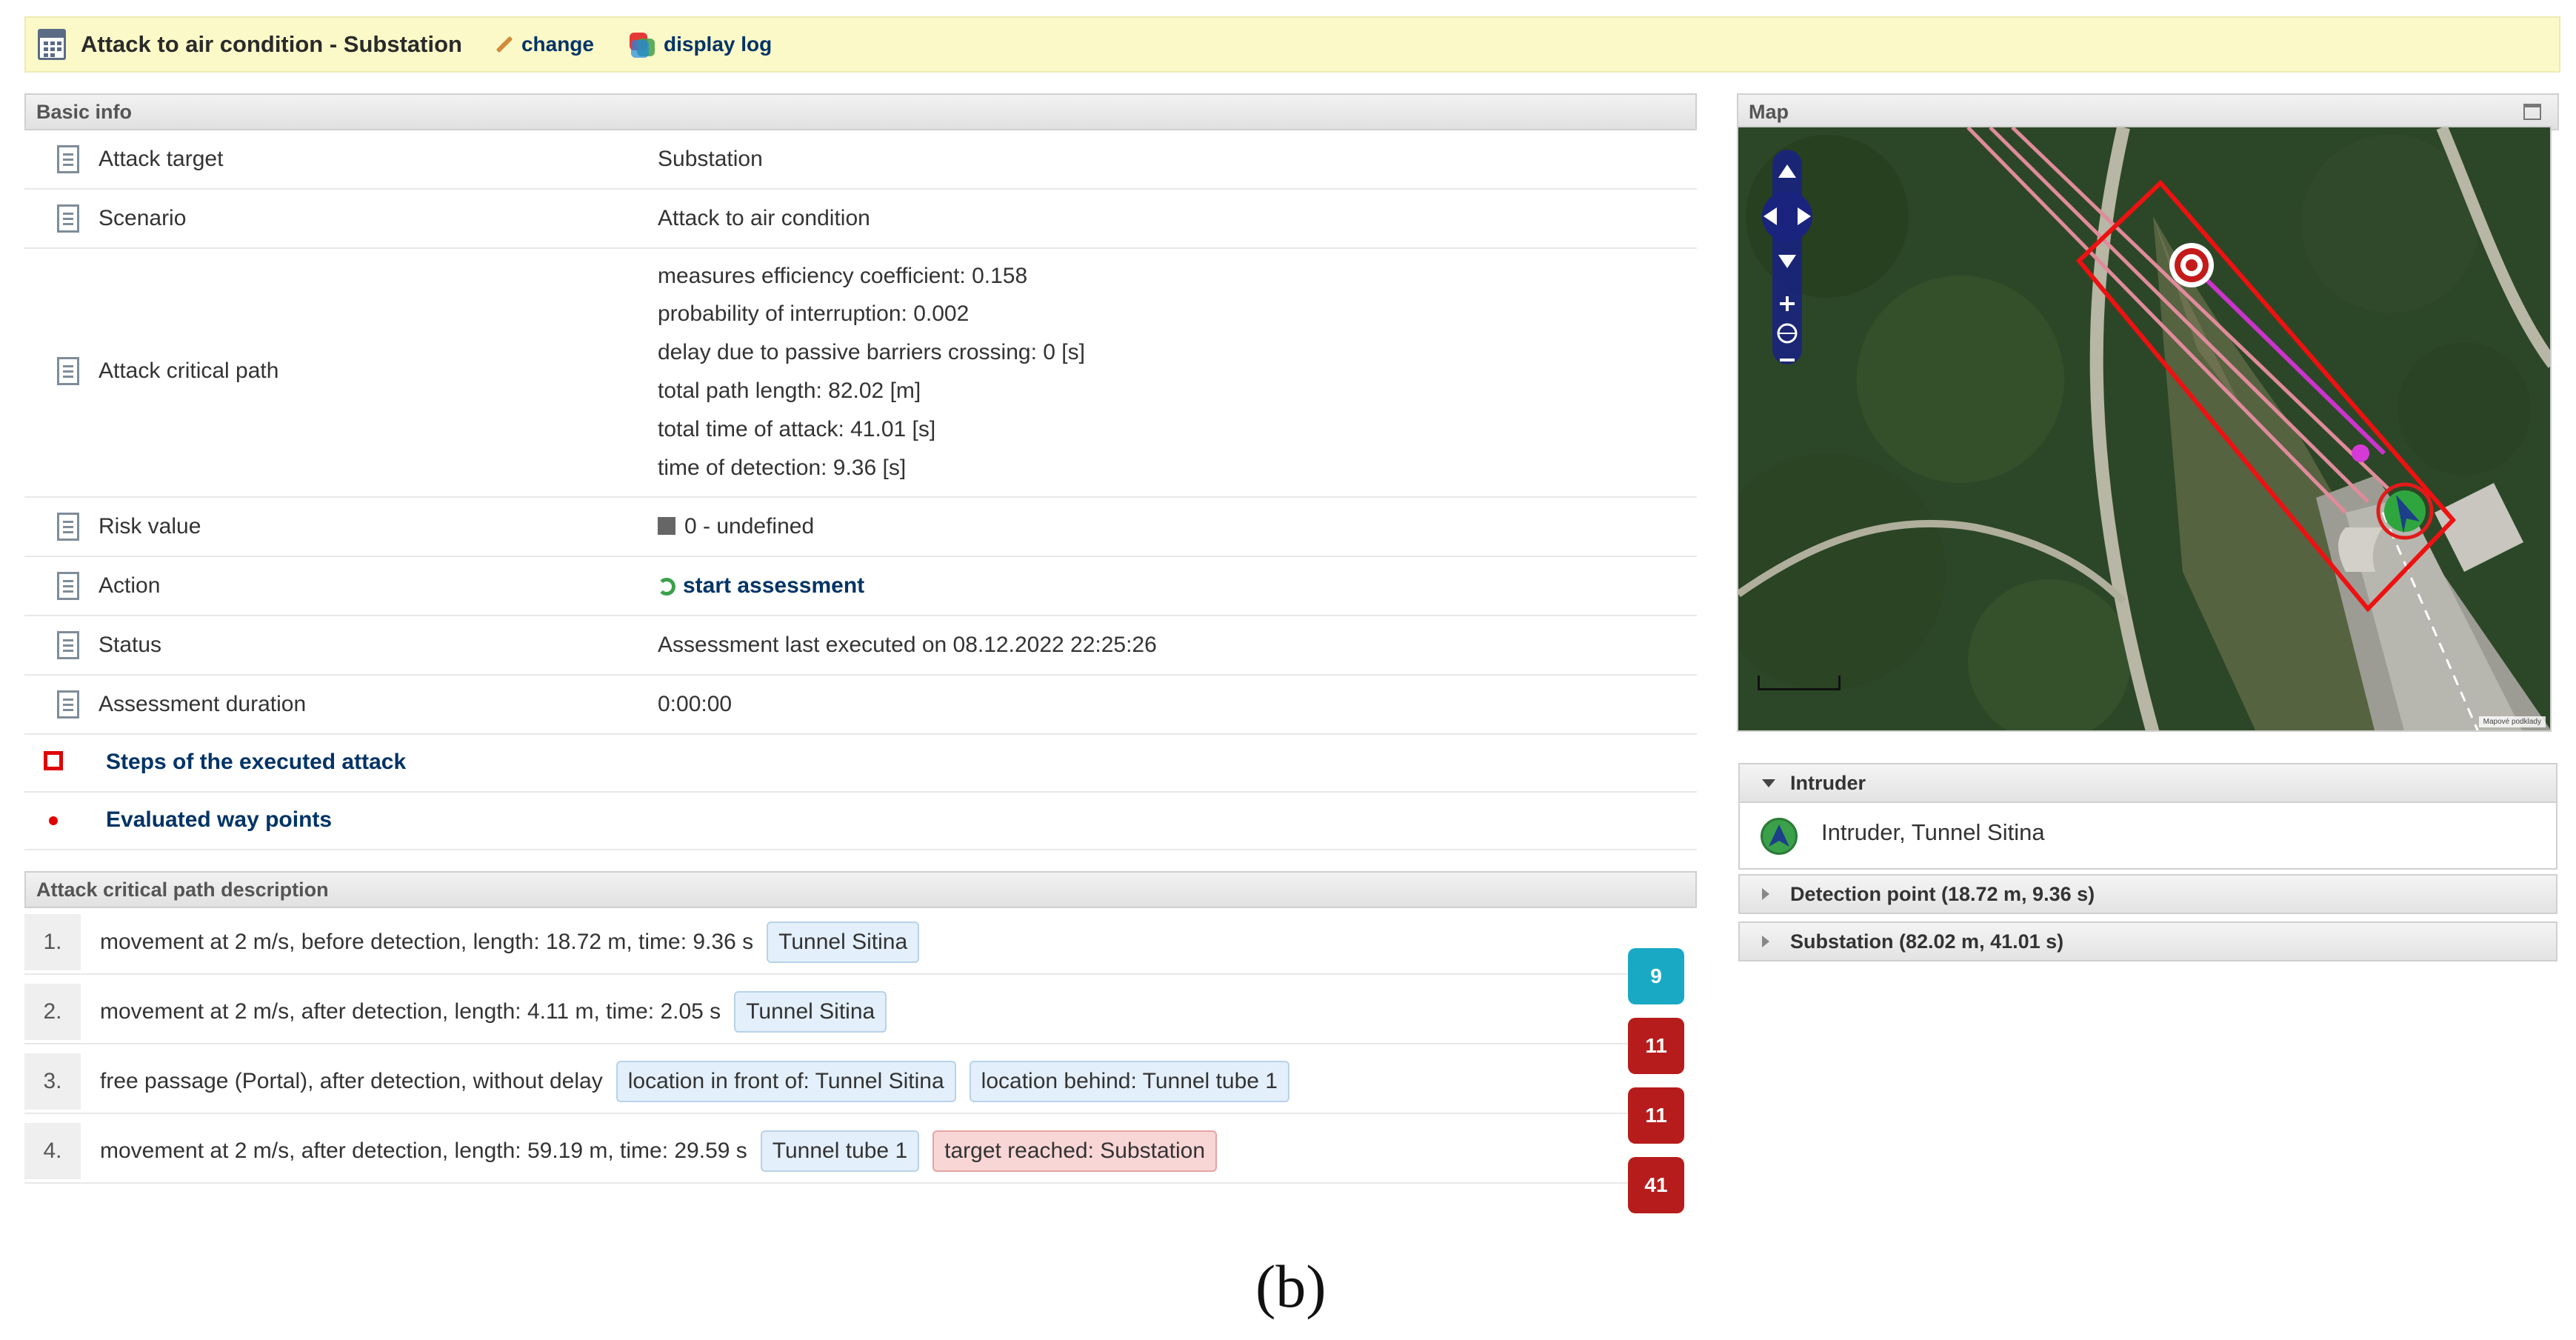 The height and width of the screenshot is (1340, 2576). I want to click on detection-point-accordion-header: Detection point (18.72 m, 9.36 s), so click(2147, 894).